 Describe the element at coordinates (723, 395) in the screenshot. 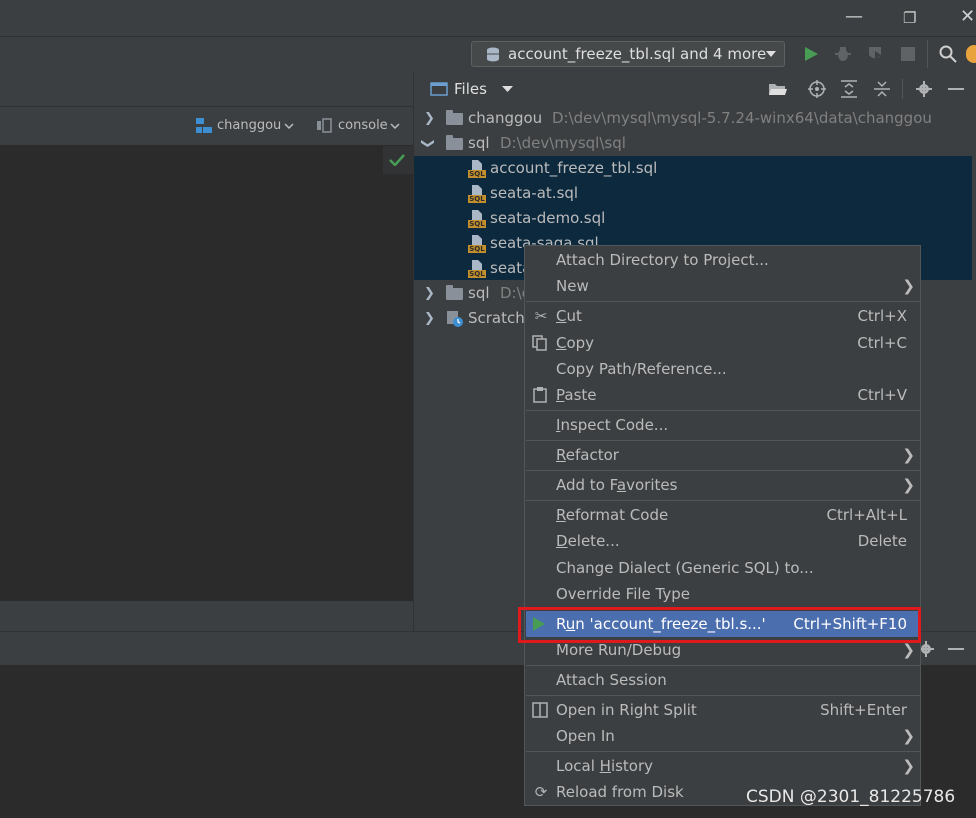

I see `menu-item-paste: Paste Ctrl+V` at that location.